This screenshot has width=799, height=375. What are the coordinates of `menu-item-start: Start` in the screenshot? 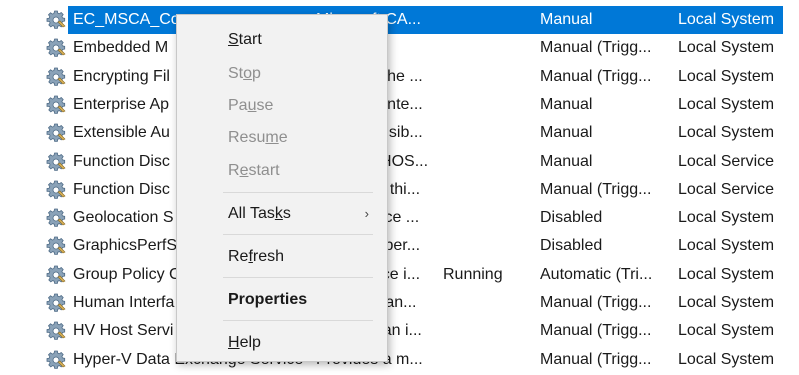 It's located at (282, 40).